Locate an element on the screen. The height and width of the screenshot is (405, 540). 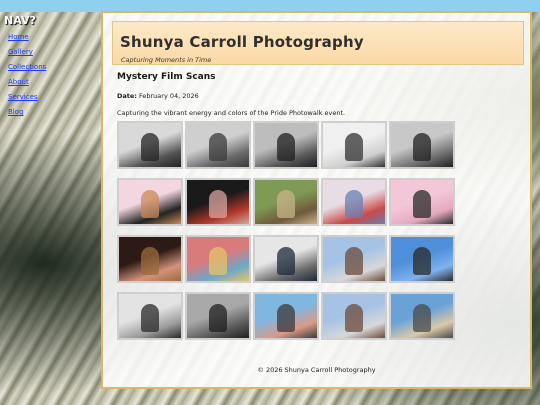
photo-thumbnail-pole-blue-sky is located at coordinates (422, 259).